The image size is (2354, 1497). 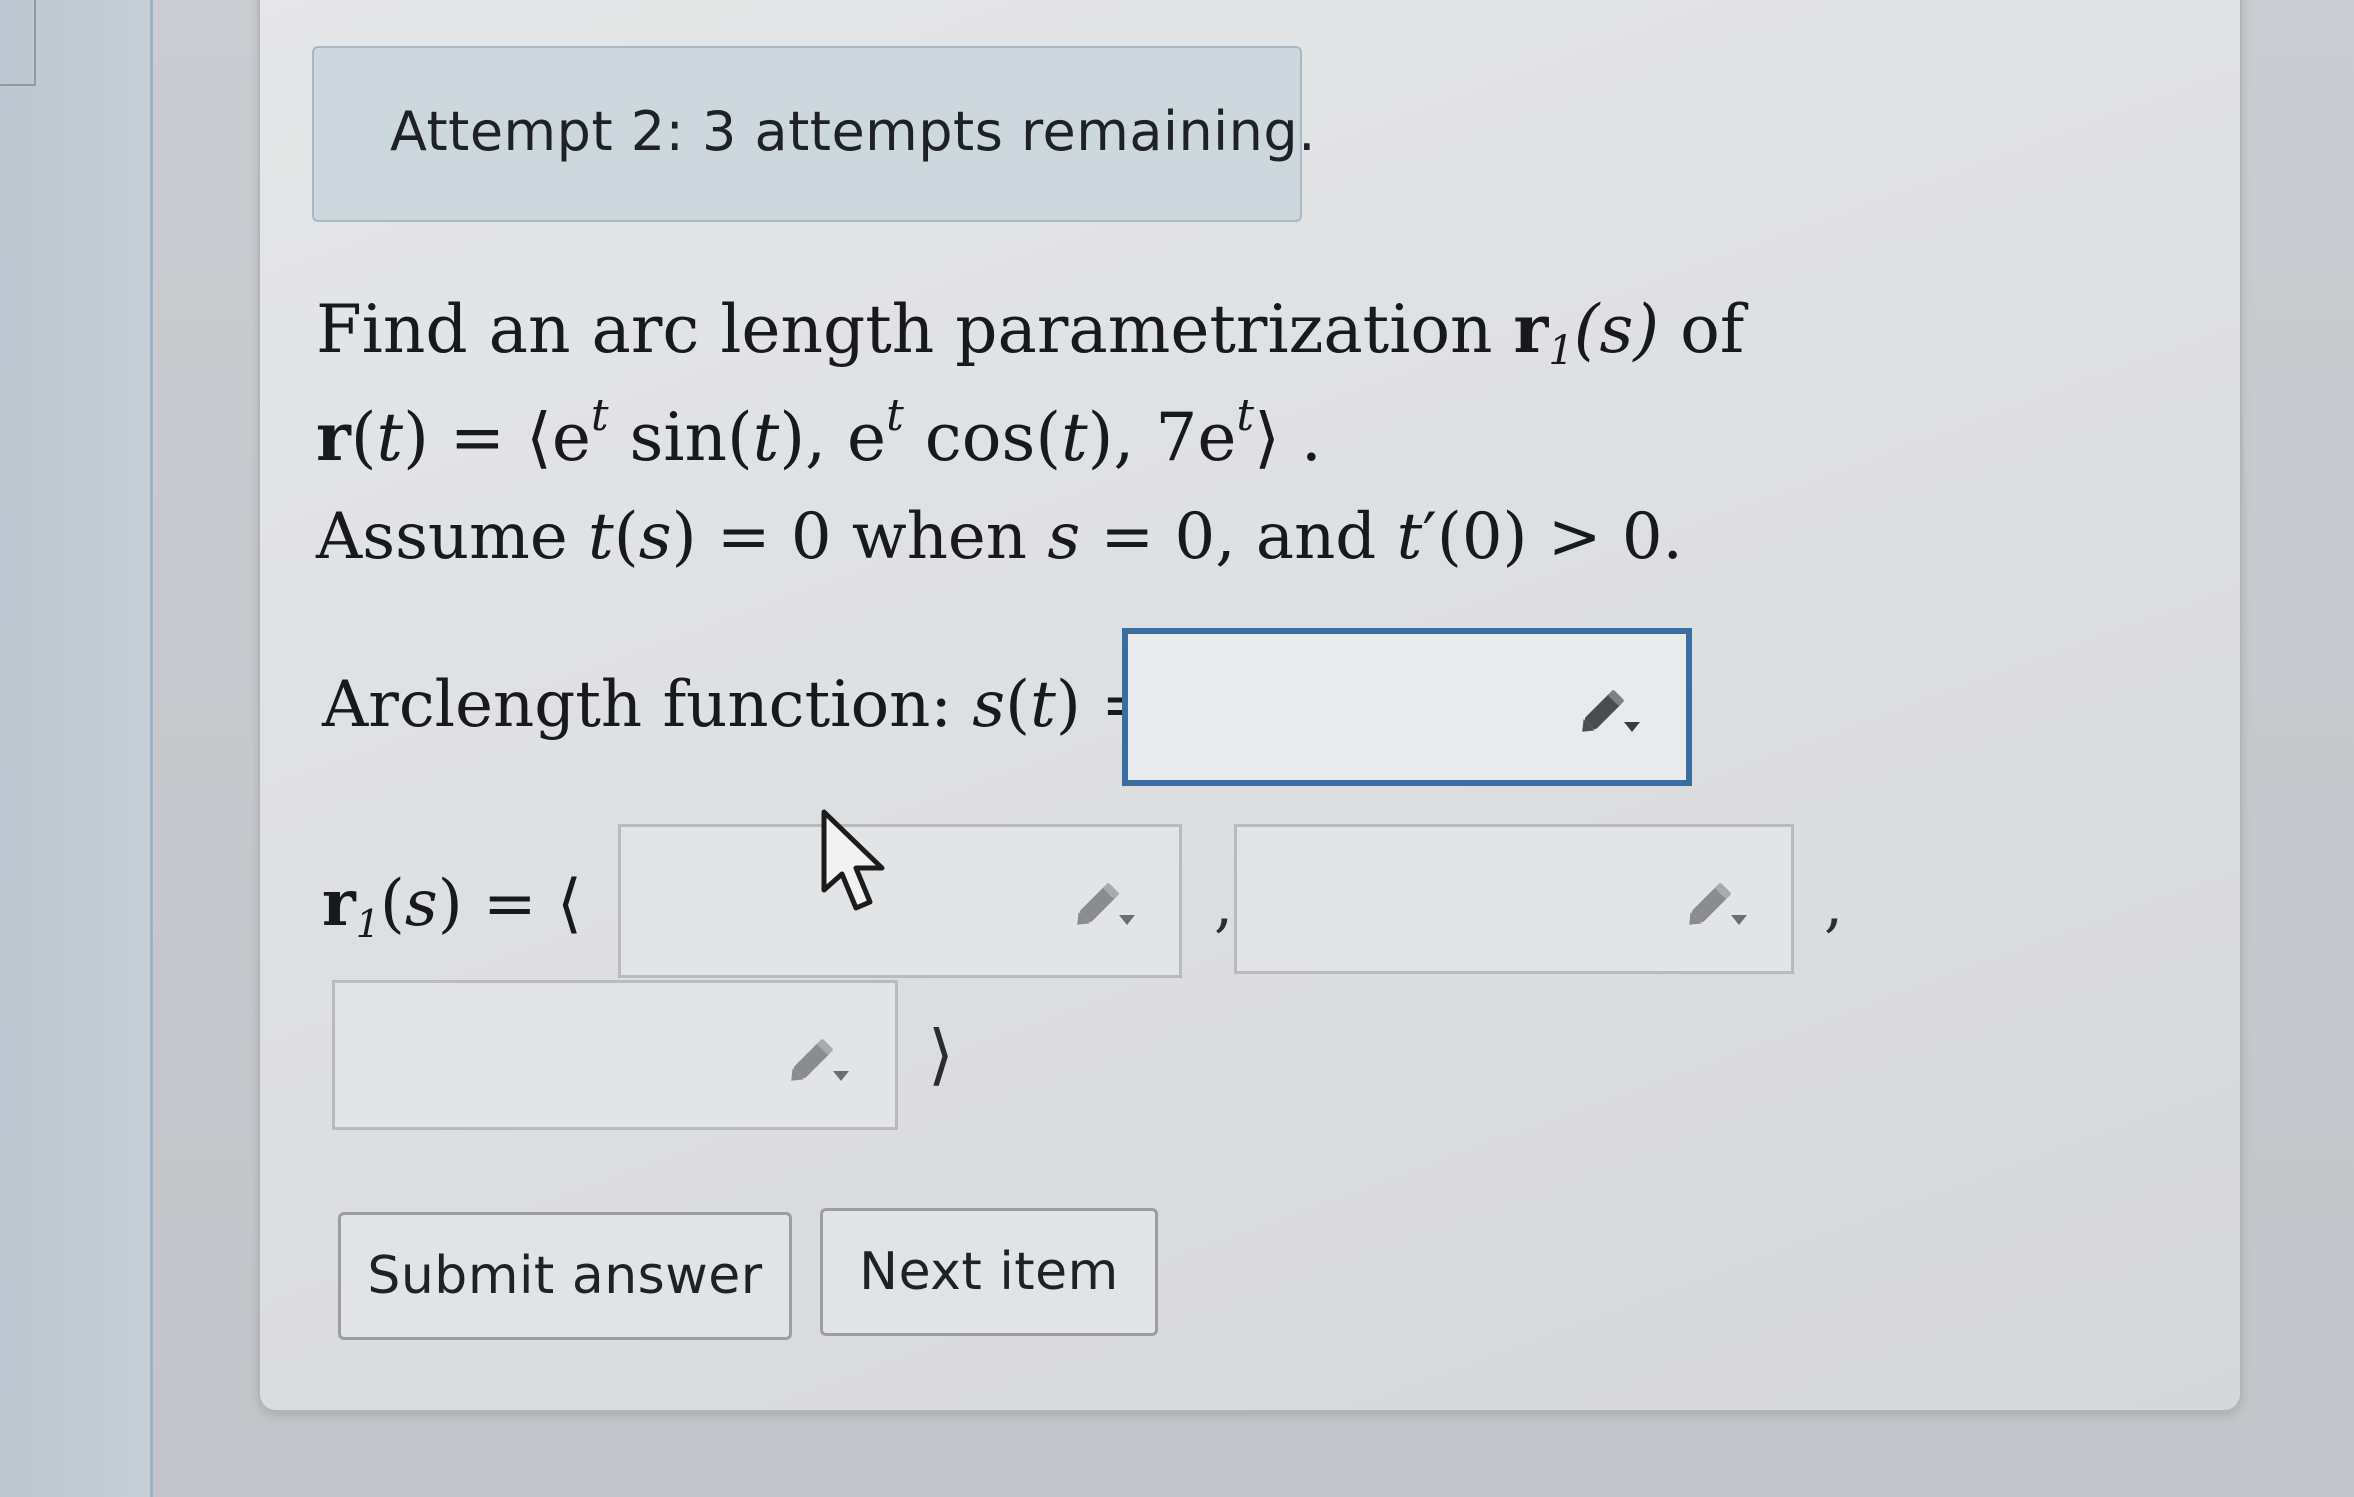 What do you see at coordinates (1552, 537) in the screenshot?
I see `condition-text: ′(0) > 0.` at bounding box center [1552, 537].